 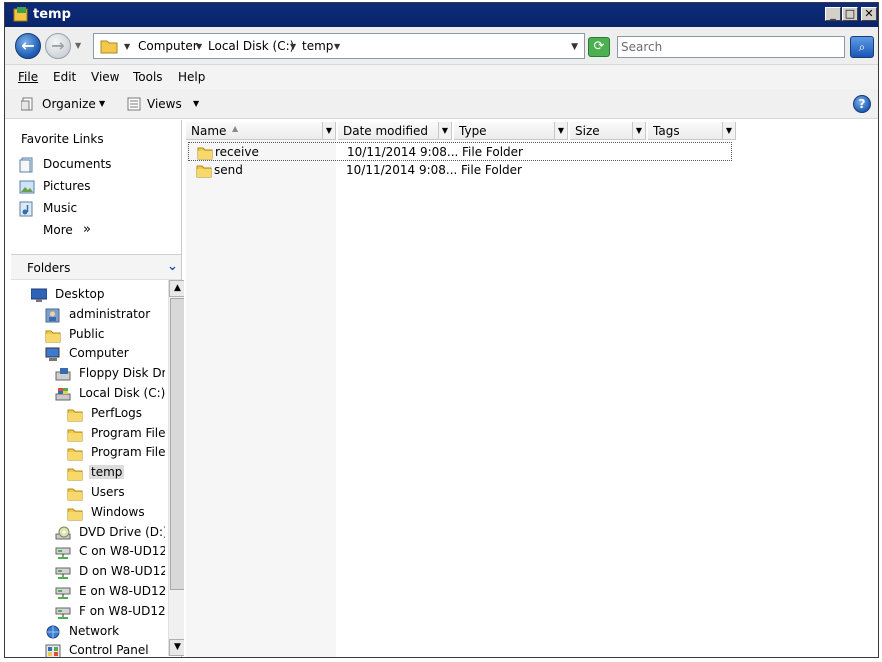 I want to click on forward-button: →, so click(x=58, y=46).